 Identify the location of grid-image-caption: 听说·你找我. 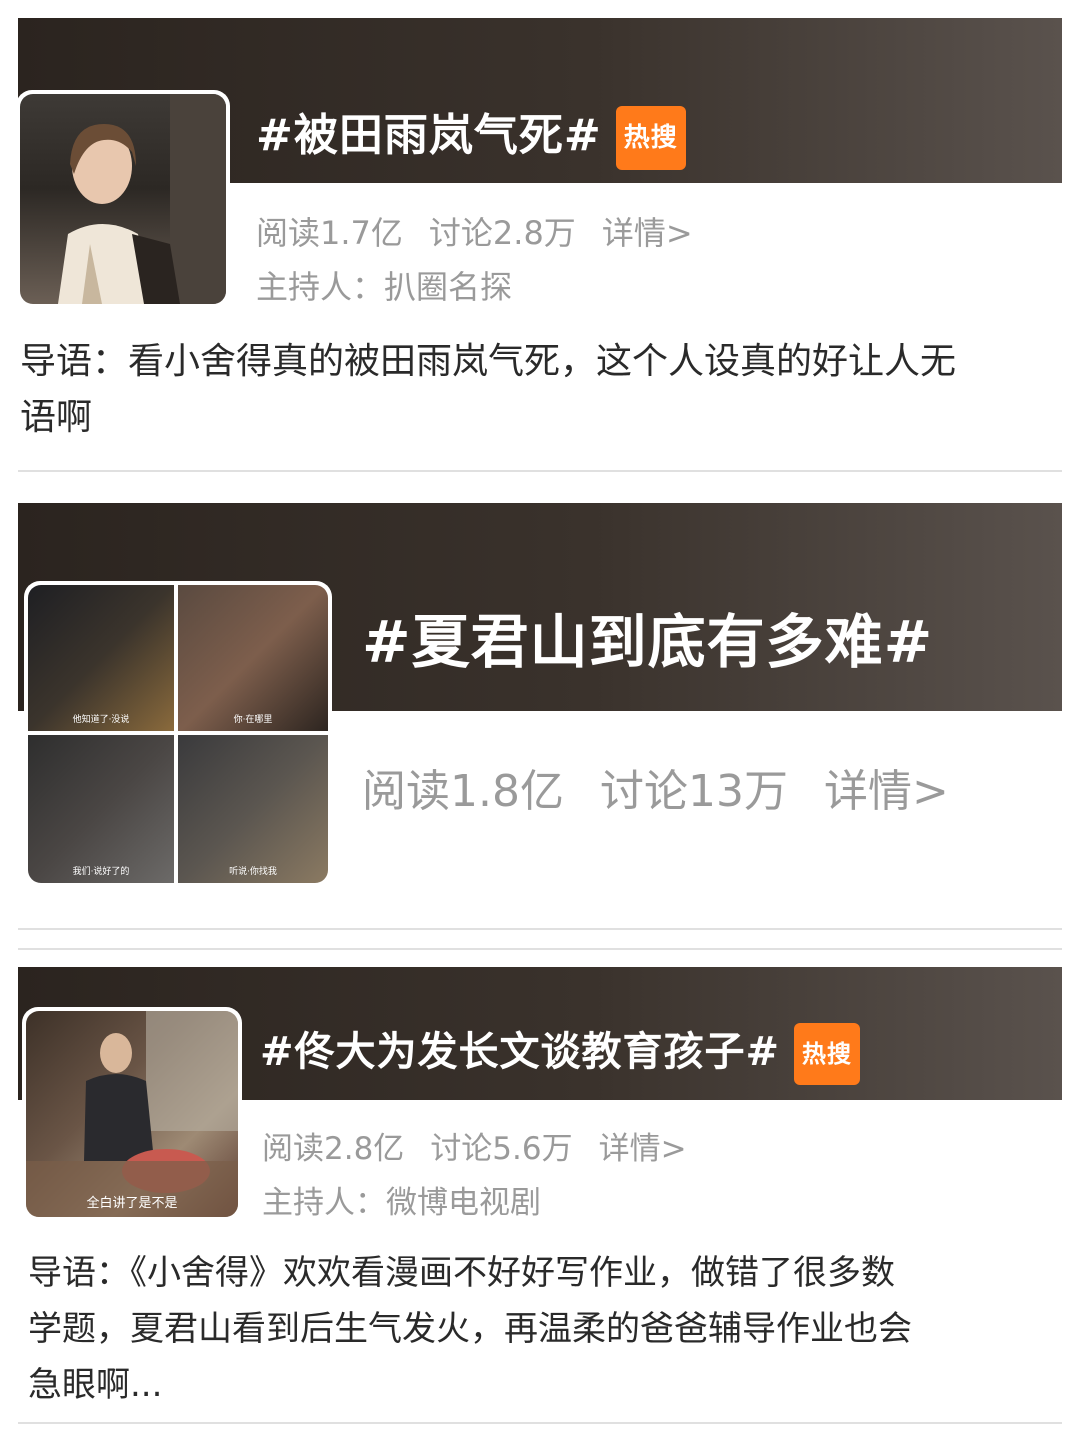
(253, 872).